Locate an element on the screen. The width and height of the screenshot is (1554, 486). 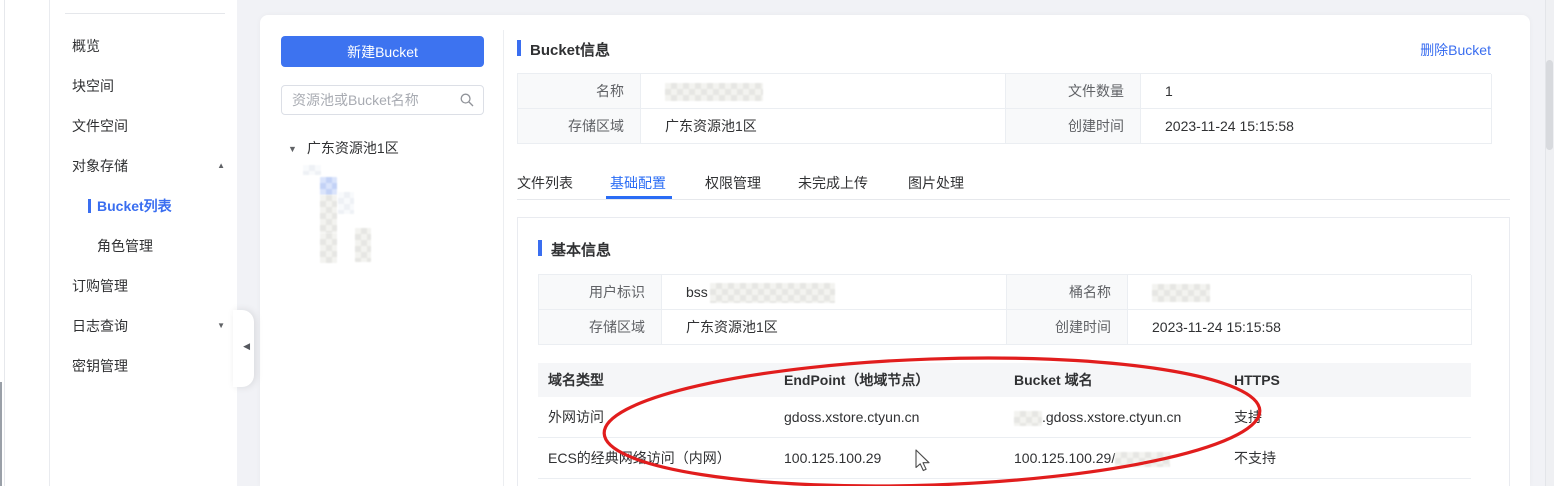
domain-table-header: 域名类型 EndPoint（地域节点） Bucket 域名 HTTPS is located at coordinates (1004, 380).